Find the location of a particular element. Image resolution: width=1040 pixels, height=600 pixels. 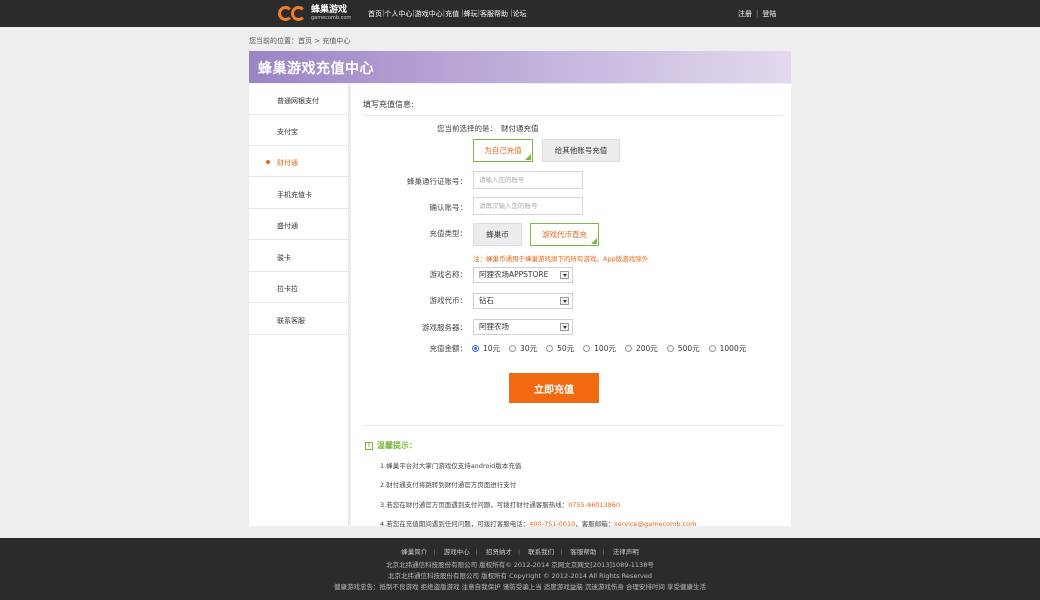

nav-help: 客服帮助 is located at coordinates (494, 14).